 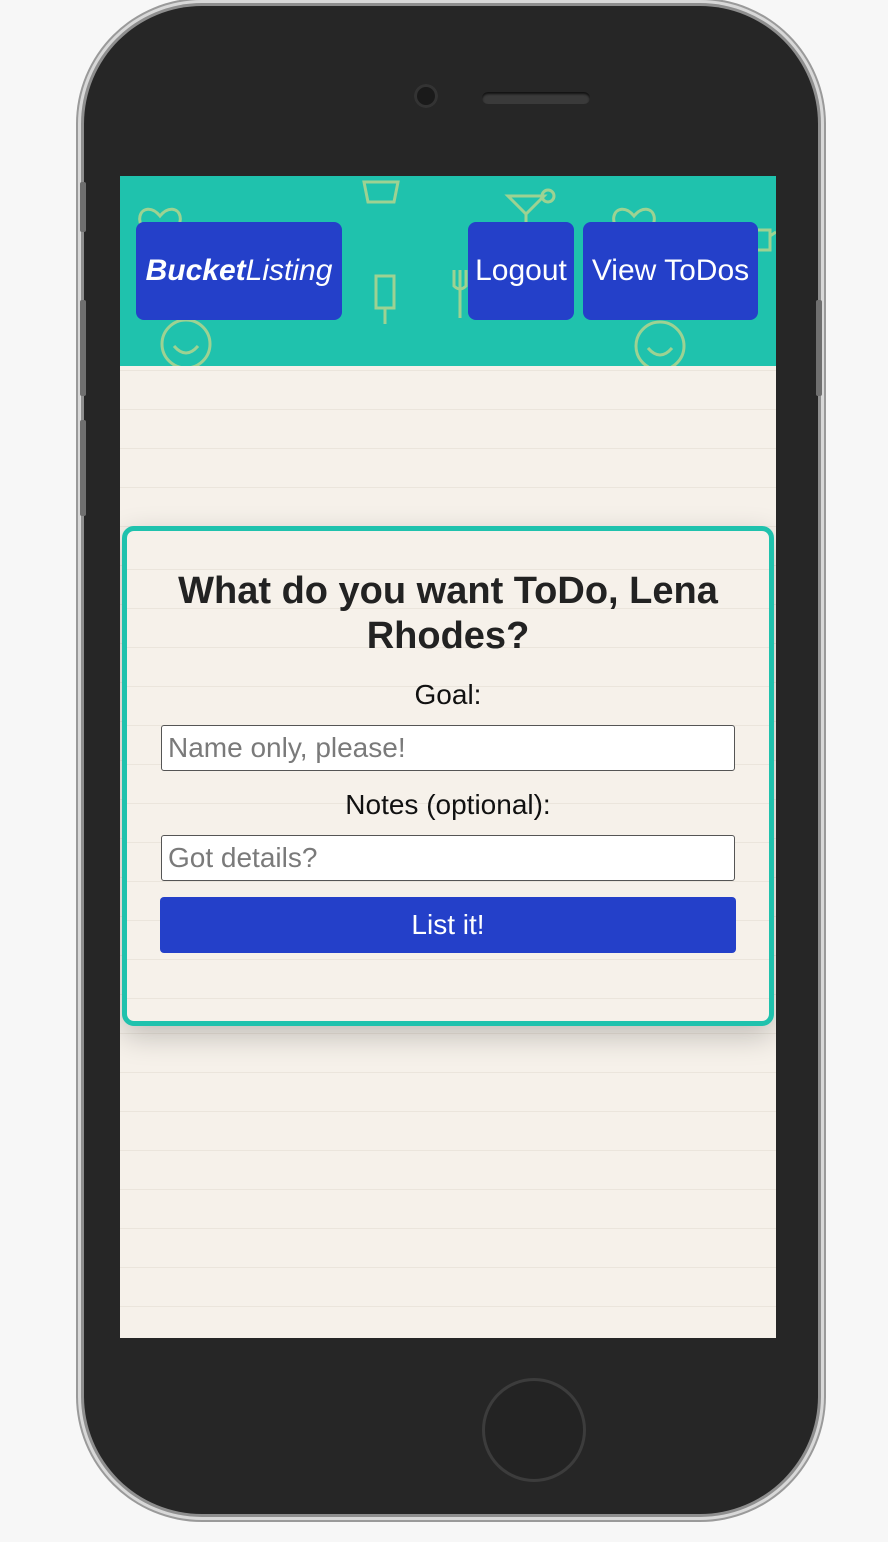 What do you see at coordinates (670, 271) in the screenshot?
I see `view-todos-button: View ToDos` at bounding box center [670, 271].